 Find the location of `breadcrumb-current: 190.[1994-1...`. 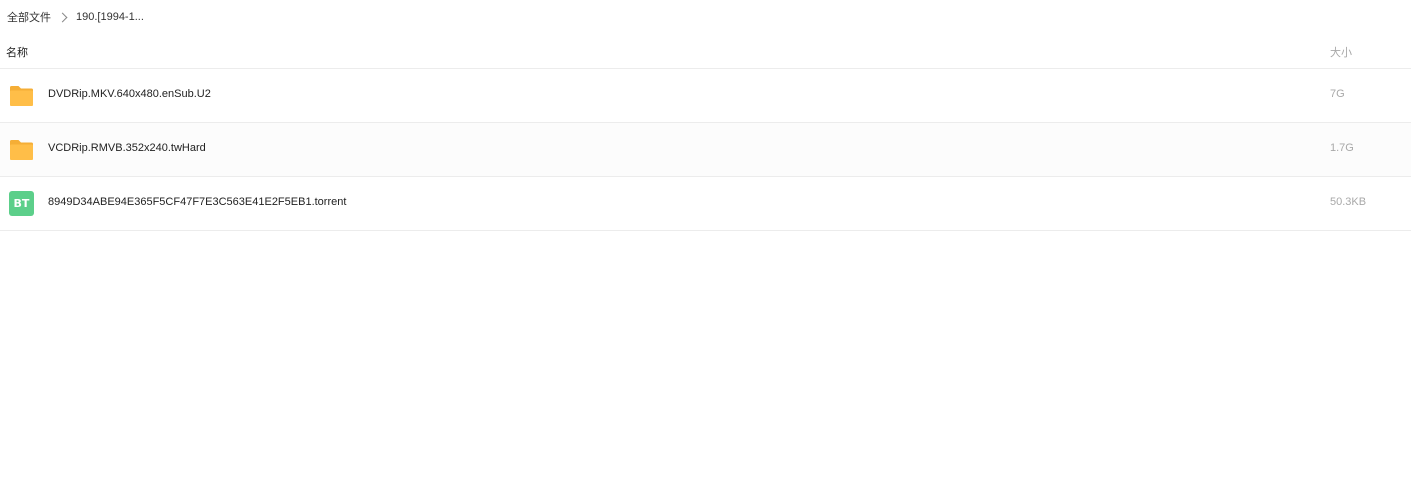

breadcrumb-current: 190.[1994-1... is located at coordinates (110, 17).